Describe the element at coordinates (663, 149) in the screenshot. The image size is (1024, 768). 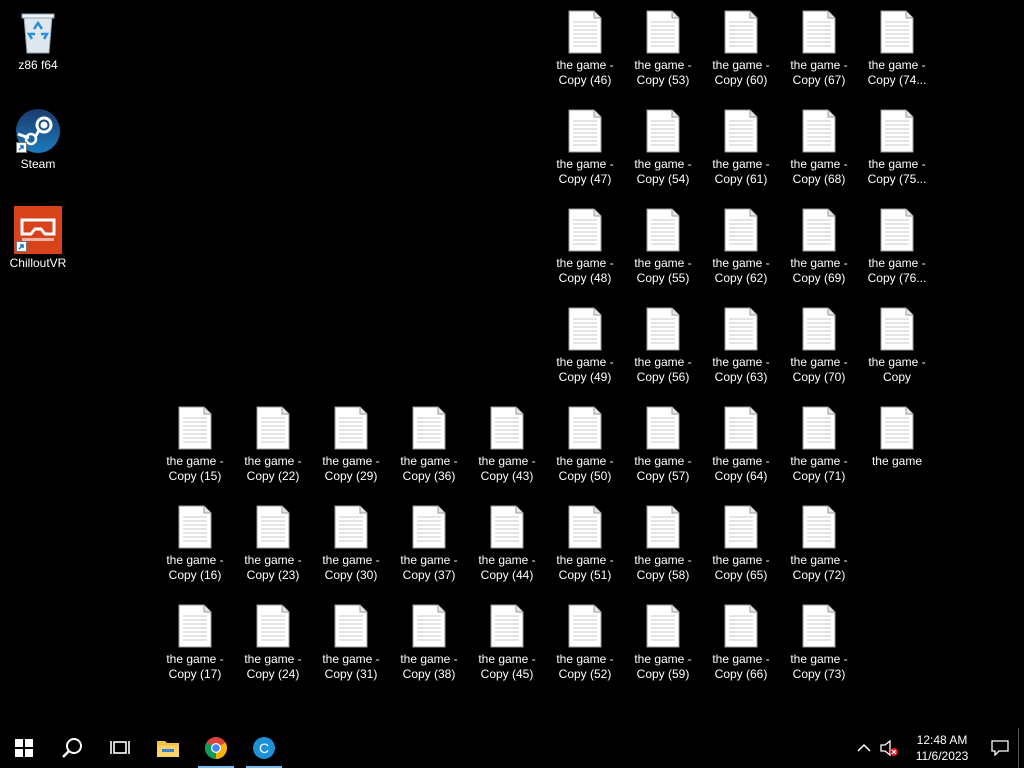
I see `file-desktop-icon: the game - Copy (54)` at that location.